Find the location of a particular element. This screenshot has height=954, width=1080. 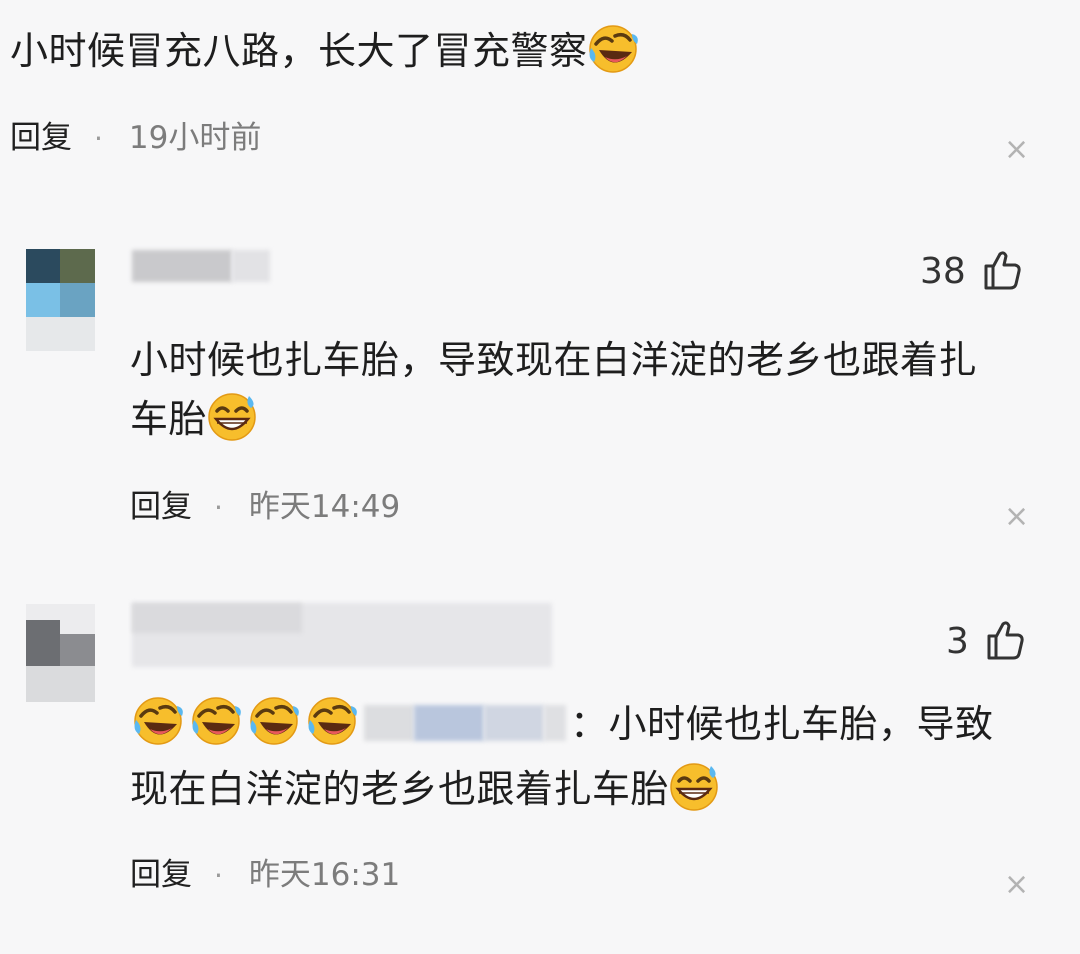

comment-text: 小时候冒充八路，长大了冒充警察 is located at coordinates (324, 49).